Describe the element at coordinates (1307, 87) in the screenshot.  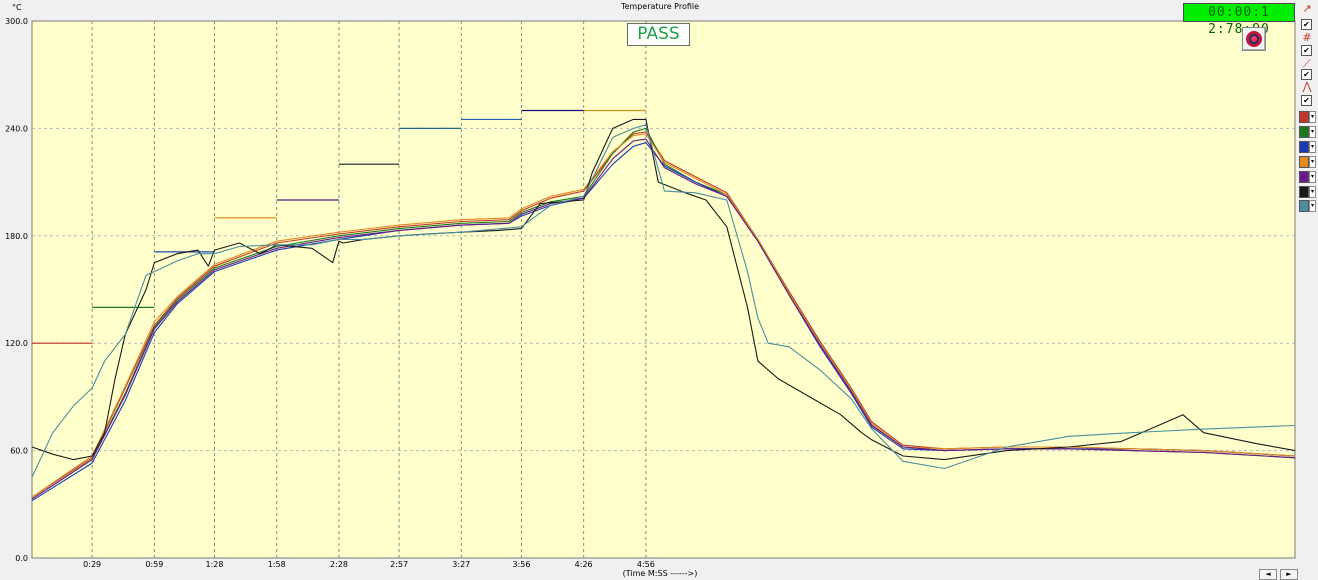
I see `peak-icon: ⋀` at that location.